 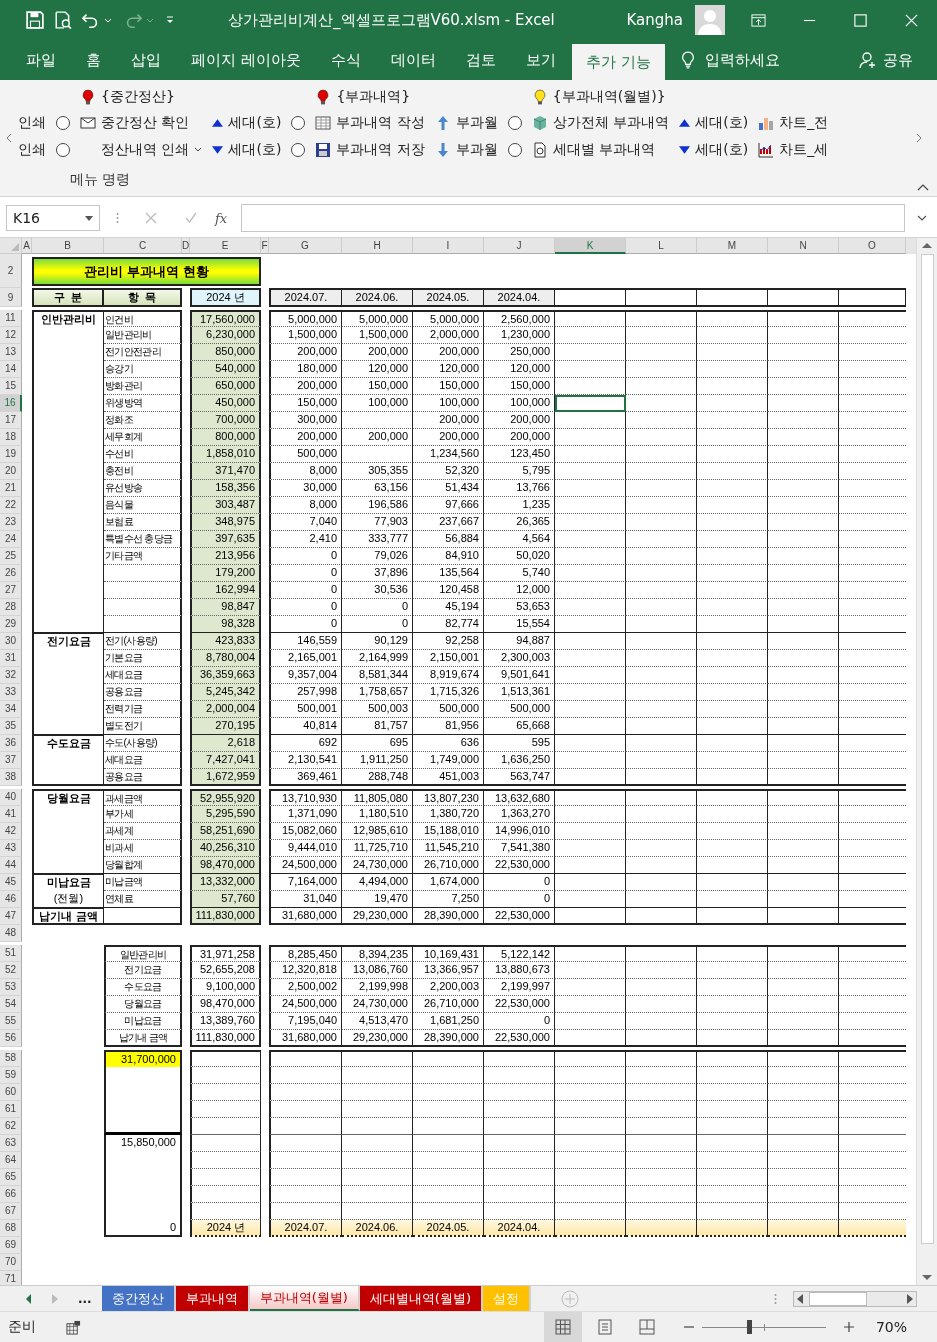 I want to click on row-header: 34, so click(x=11, y=709).